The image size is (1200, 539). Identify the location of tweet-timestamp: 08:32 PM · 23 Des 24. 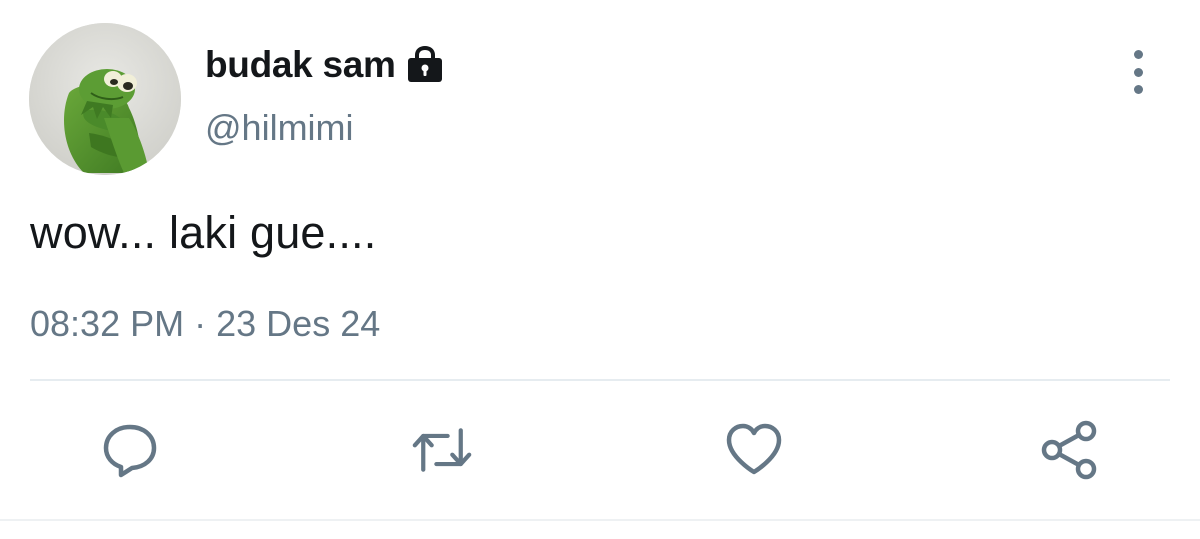
(205, 324).